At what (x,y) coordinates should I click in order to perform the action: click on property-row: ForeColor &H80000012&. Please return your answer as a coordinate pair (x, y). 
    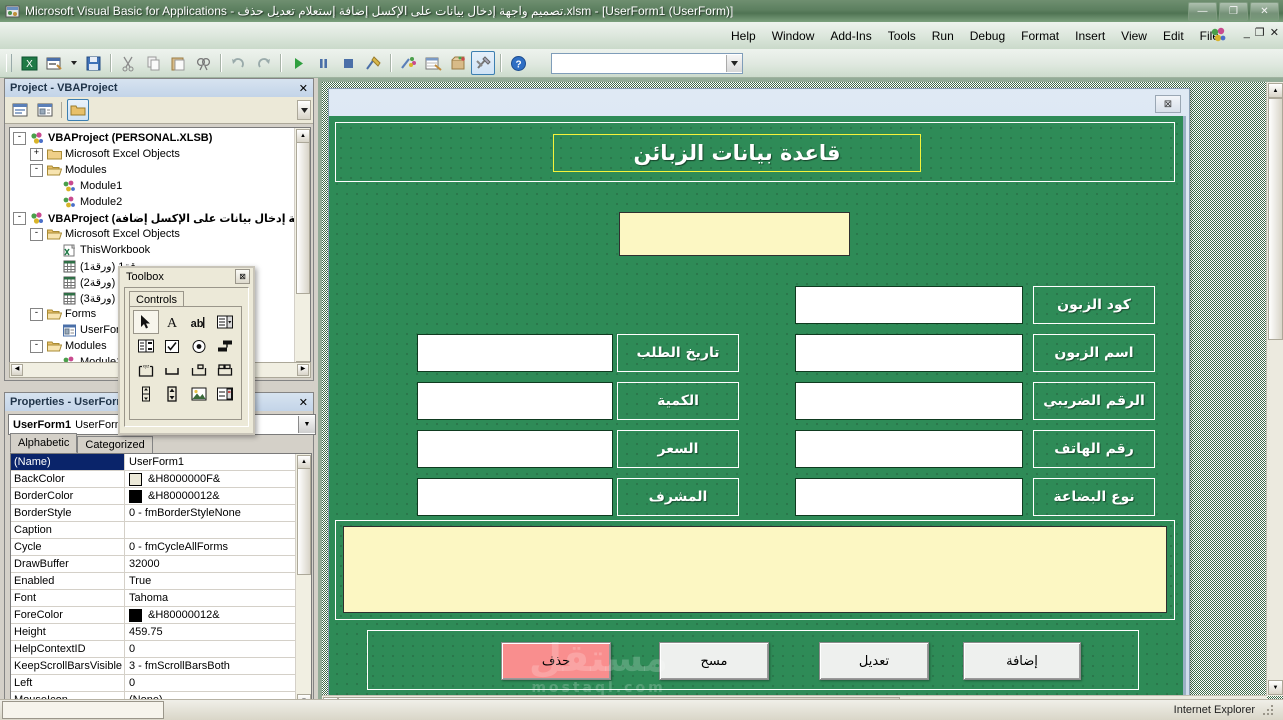
    Looking at the image, I should click on (154, 615).